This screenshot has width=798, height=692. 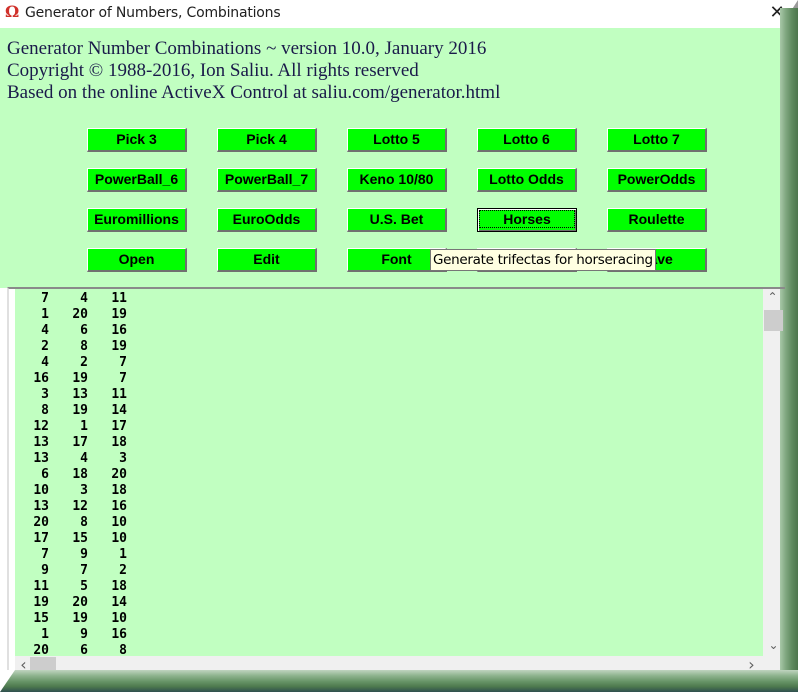 I want to click on number-row: 16 19 7, so click(x=389, y=379).